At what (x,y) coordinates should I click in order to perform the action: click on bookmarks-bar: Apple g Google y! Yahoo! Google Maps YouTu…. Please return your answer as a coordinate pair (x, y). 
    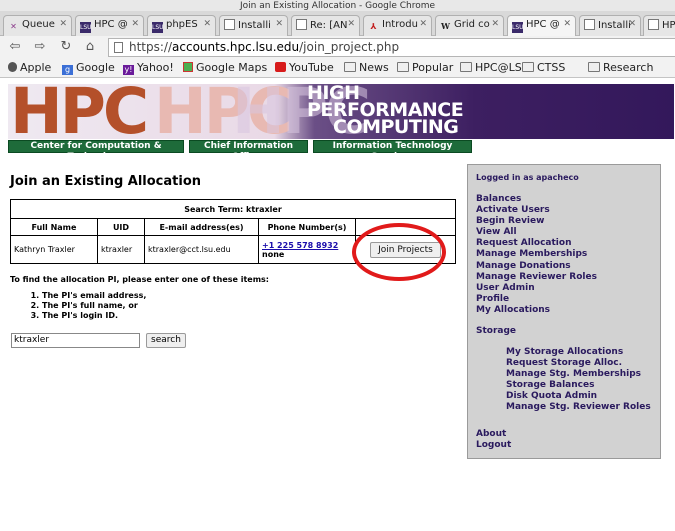
    Looking at the image, I should click on (337, 68).